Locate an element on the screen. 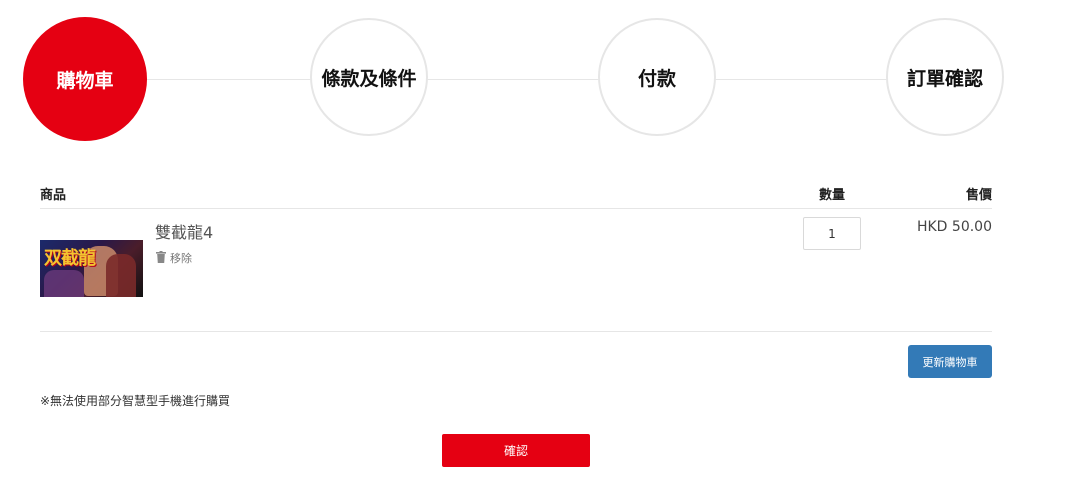  step-payment: 付款 is located at coordinates (657, 77).